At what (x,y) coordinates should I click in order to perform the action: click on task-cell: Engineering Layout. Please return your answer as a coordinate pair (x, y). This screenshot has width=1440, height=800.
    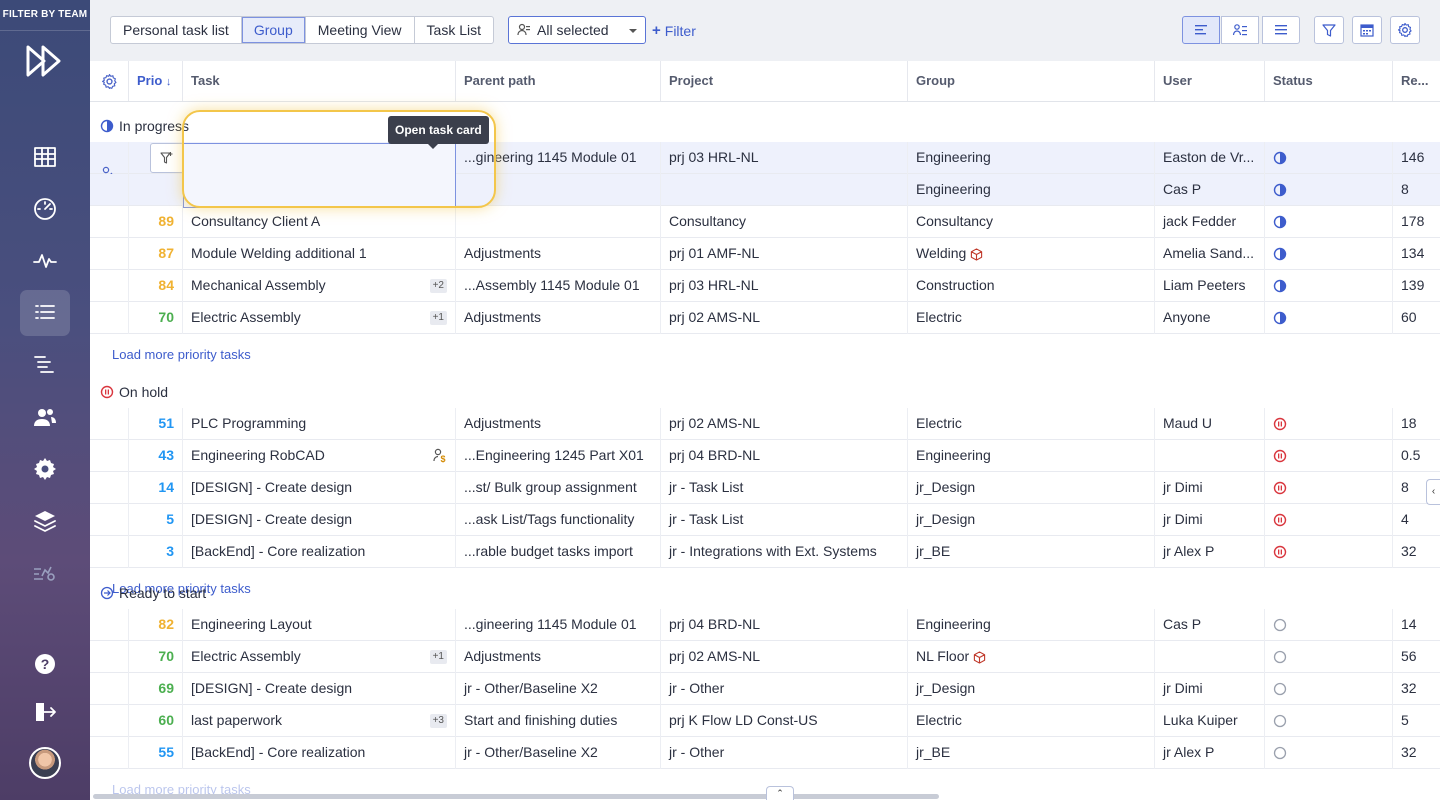
    Looking at the image, I should click on (319, 625).